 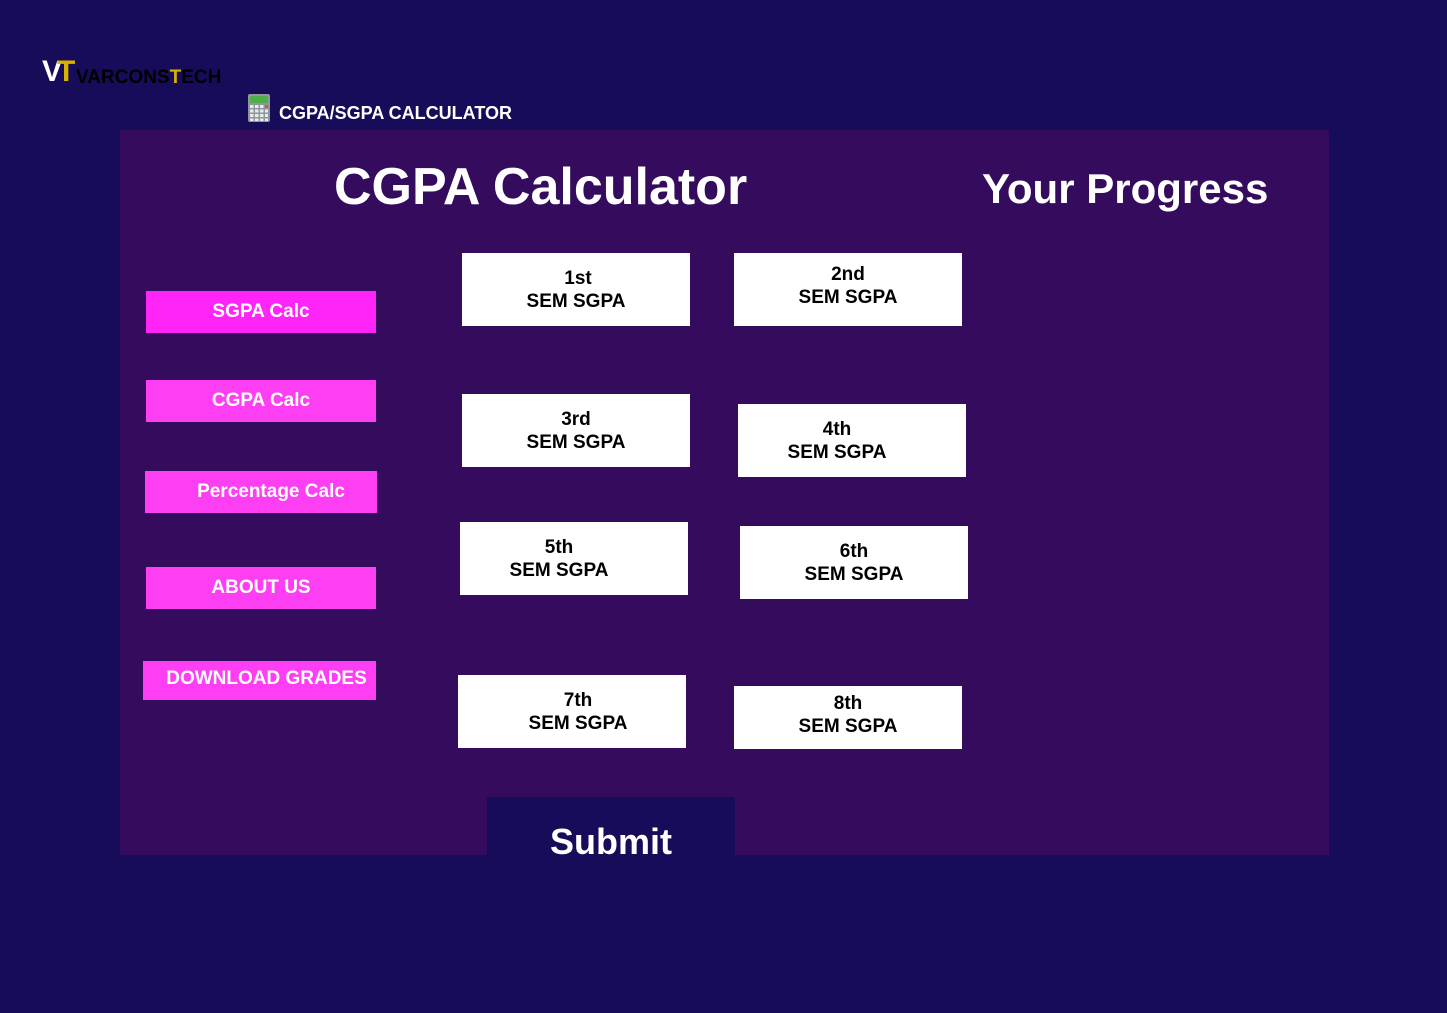 What do you see at coordinates (259, 108) in the screenshot?
I see `calculator-icon` at bounding box center [259, 108].